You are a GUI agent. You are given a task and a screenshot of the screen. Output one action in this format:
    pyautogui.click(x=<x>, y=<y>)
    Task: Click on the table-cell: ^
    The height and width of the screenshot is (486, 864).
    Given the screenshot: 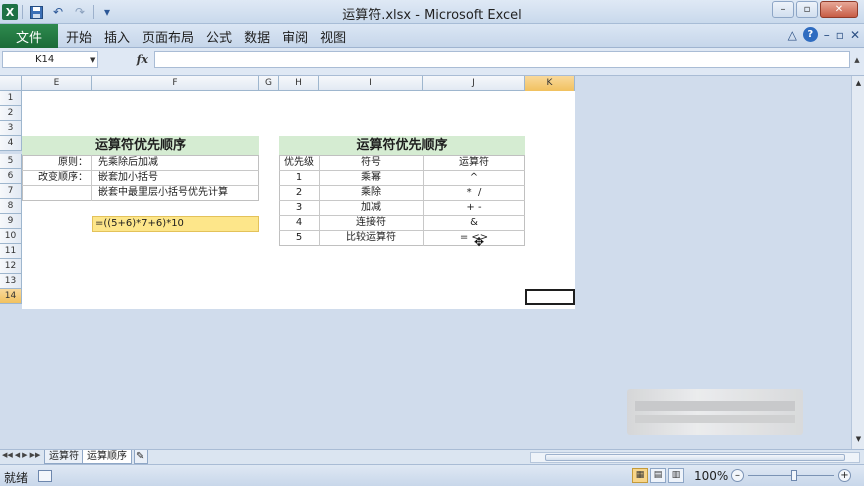 What is the action you would take?
    pyautogui.click(x=474, y=177)
    